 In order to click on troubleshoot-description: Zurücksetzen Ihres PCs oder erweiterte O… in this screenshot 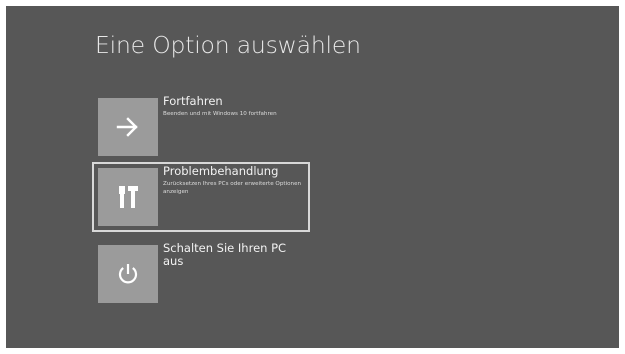, I will do `click(232, 188)`.